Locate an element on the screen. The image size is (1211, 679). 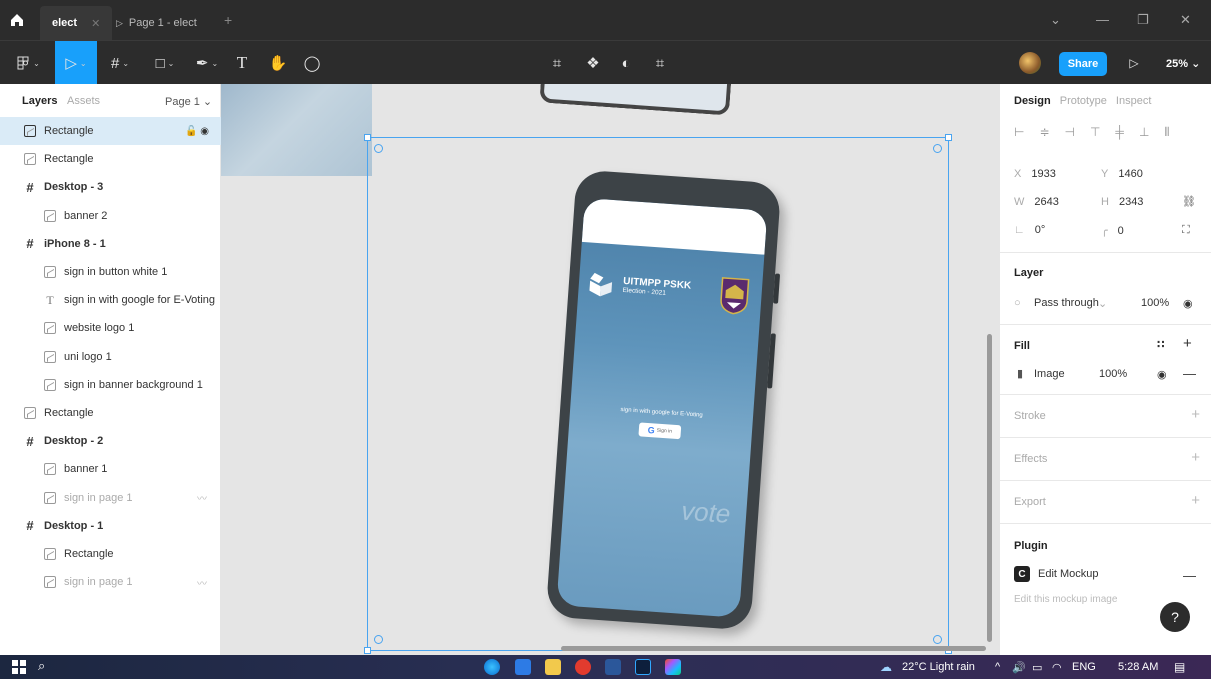
figma-app-icon is located at coordinates (673, 667).